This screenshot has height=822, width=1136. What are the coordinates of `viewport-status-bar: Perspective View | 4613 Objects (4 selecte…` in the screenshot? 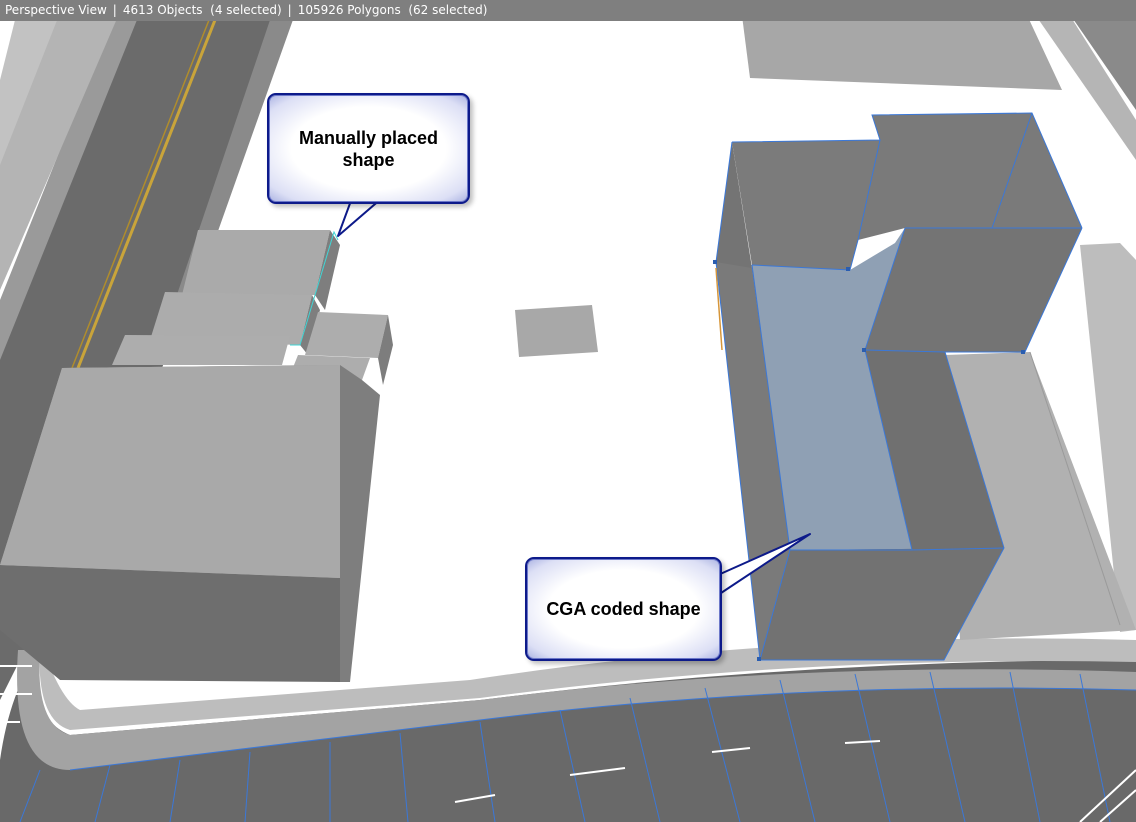 It's located at (568, 10).